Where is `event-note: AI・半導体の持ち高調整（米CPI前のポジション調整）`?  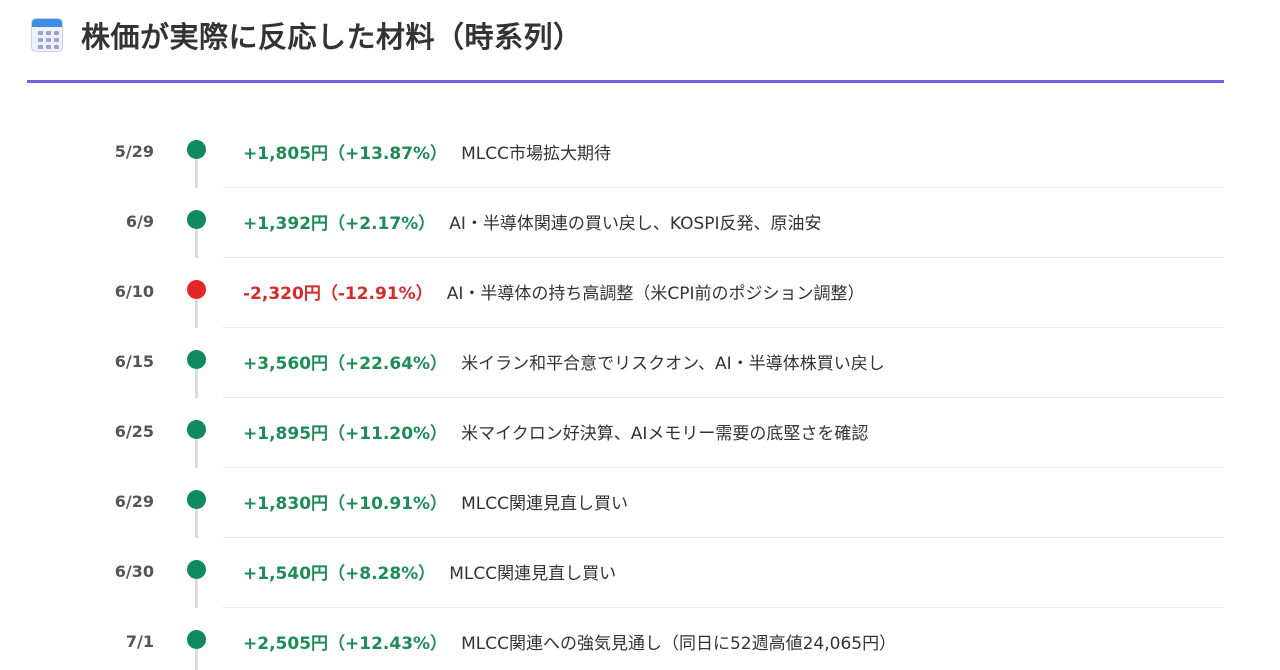
event-note: AI・半導体の持ち高調整（米CPI前のポジション調整） is located at coordinates (655, 294).